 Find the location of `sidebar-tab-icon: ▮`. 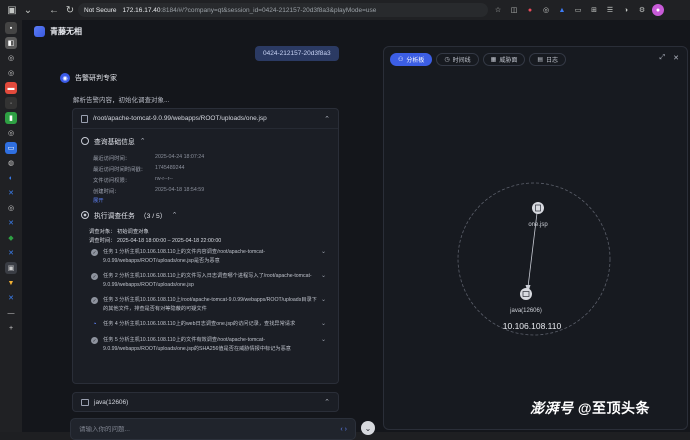

sidebar-tab-icon: ▮ is located at coordinates (11, 118).